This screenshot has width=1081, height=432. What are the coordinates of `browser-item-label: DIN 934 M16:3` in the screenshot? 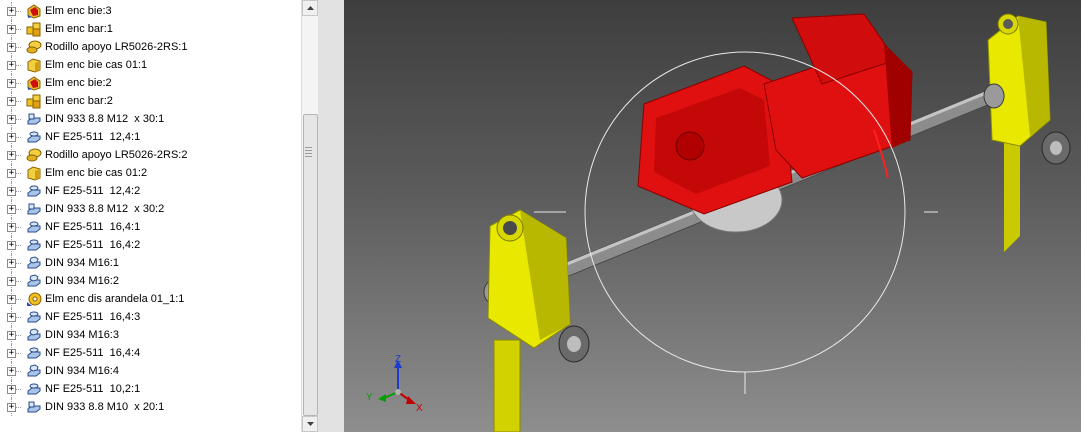 It's located at (82, 335).